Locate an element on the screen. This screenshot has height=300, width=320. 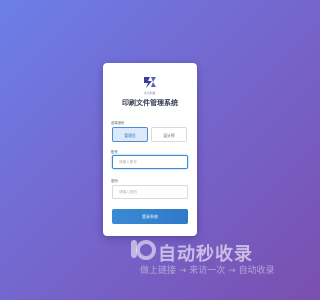
company-logo-icon is located at coordinates (150, 82).